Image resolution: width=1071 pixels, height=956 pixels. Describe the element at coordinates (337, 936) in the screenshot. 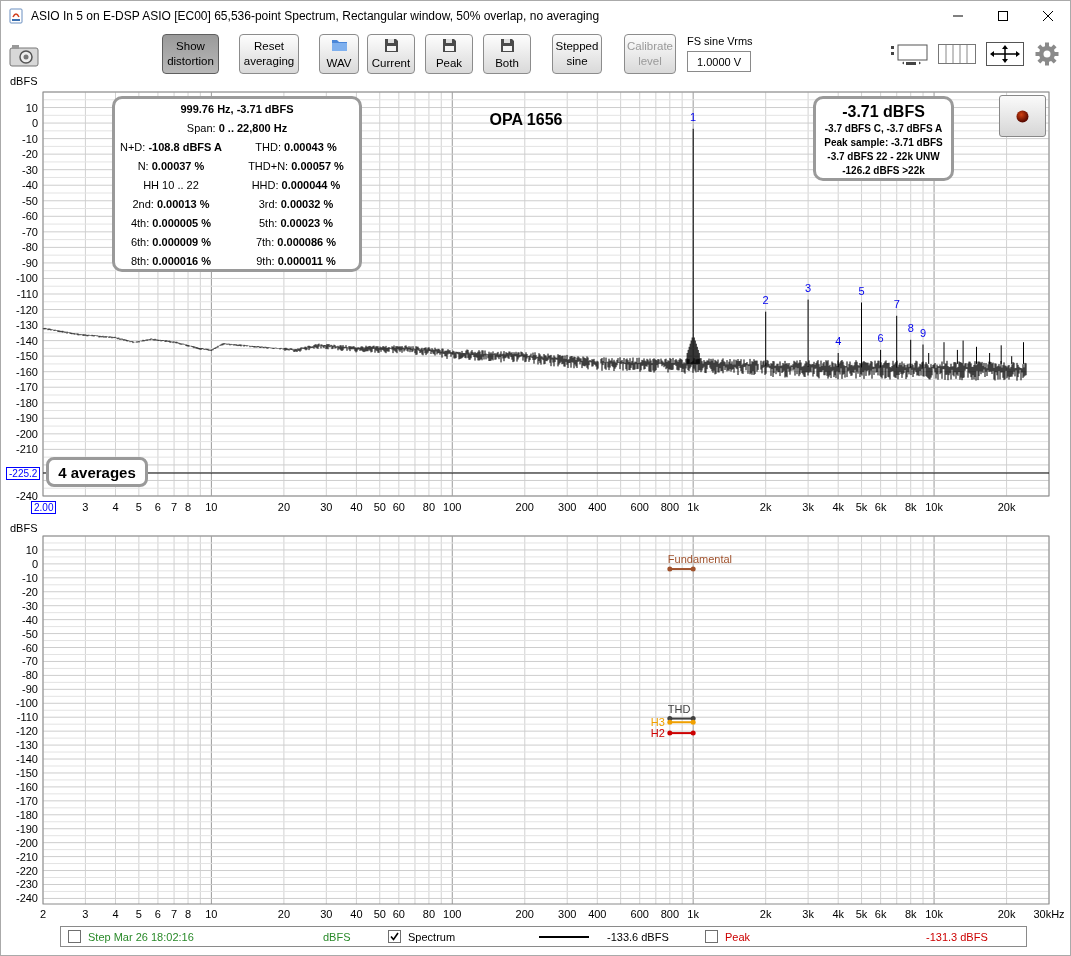

I see `legend-value: dBFS` at that location.